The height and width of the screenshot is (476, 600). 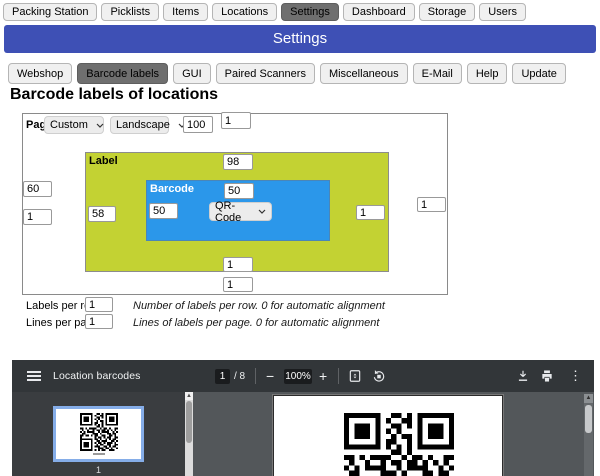 I want to click on label-width-input, so click(x=238, y=162).